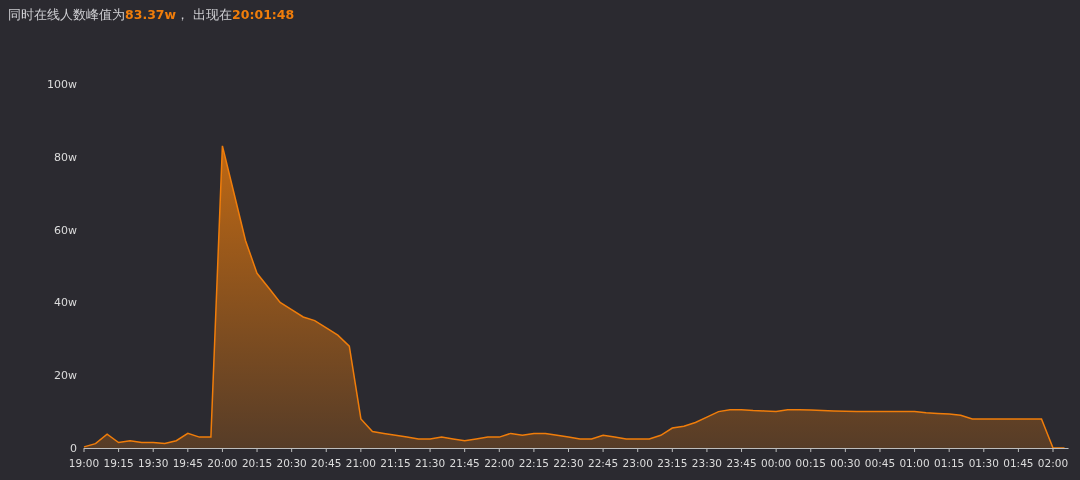 This screenshot has height=480, width=1080. I want to click on x-axis-label: 22:15, so click(534, 463).